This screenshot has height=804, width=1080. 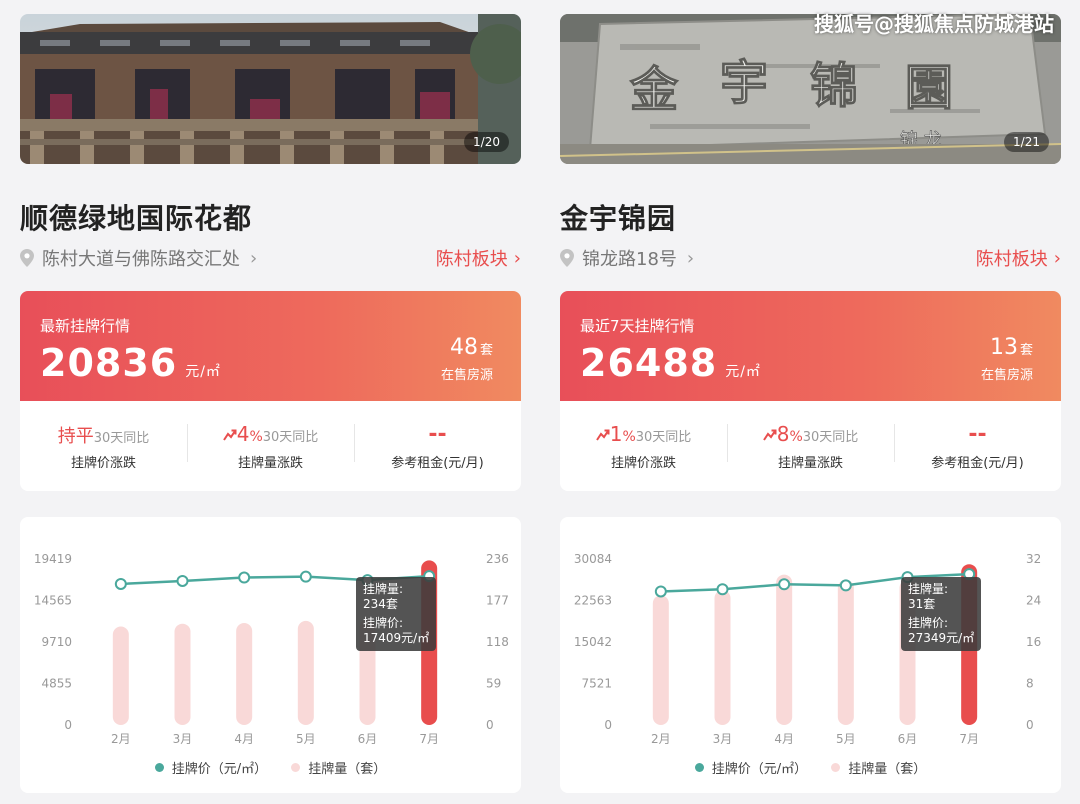 What do you see at coordinates (928, 589) in the screenshot?
I see `tooltip-count-title: 挂牌量:` at bounding box center [928, 589].